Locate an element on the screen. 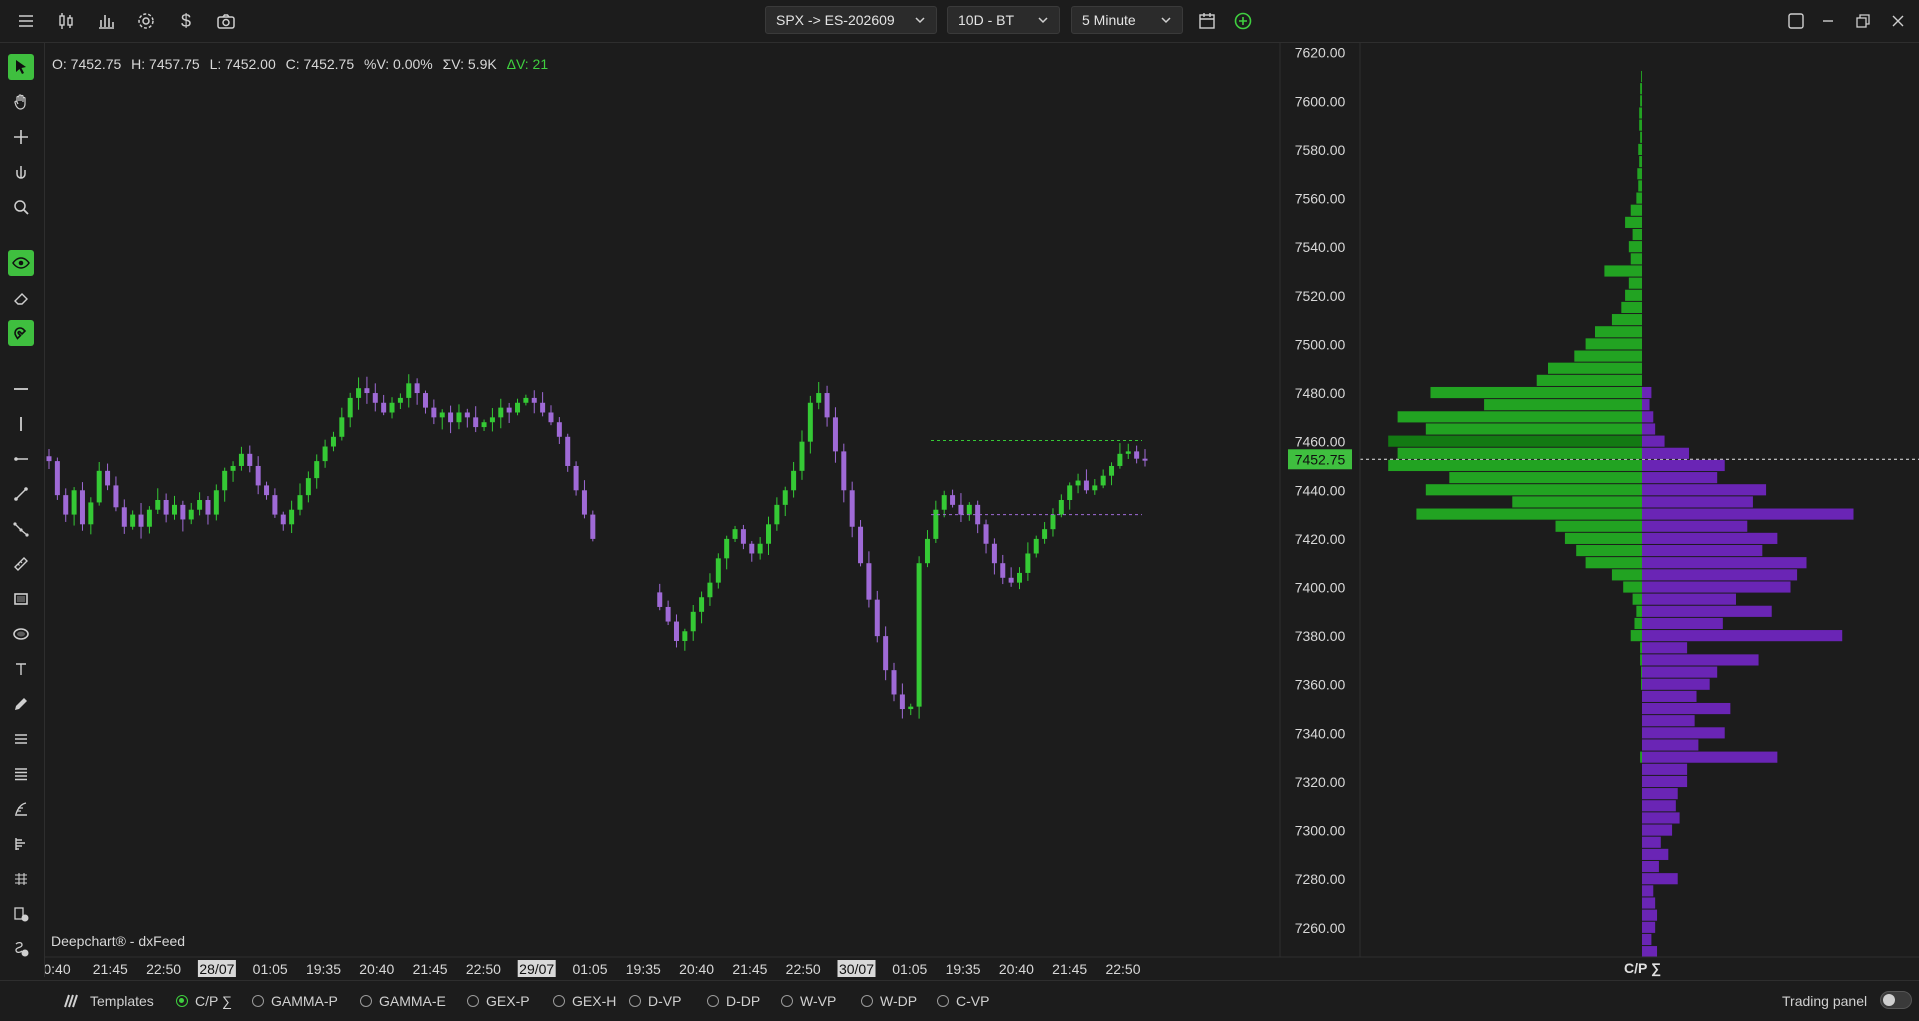 The width and height of the screenshot is (1919, 1021). indicator-tab-c-vp: C-VP is located at coordinates (963, 1001).